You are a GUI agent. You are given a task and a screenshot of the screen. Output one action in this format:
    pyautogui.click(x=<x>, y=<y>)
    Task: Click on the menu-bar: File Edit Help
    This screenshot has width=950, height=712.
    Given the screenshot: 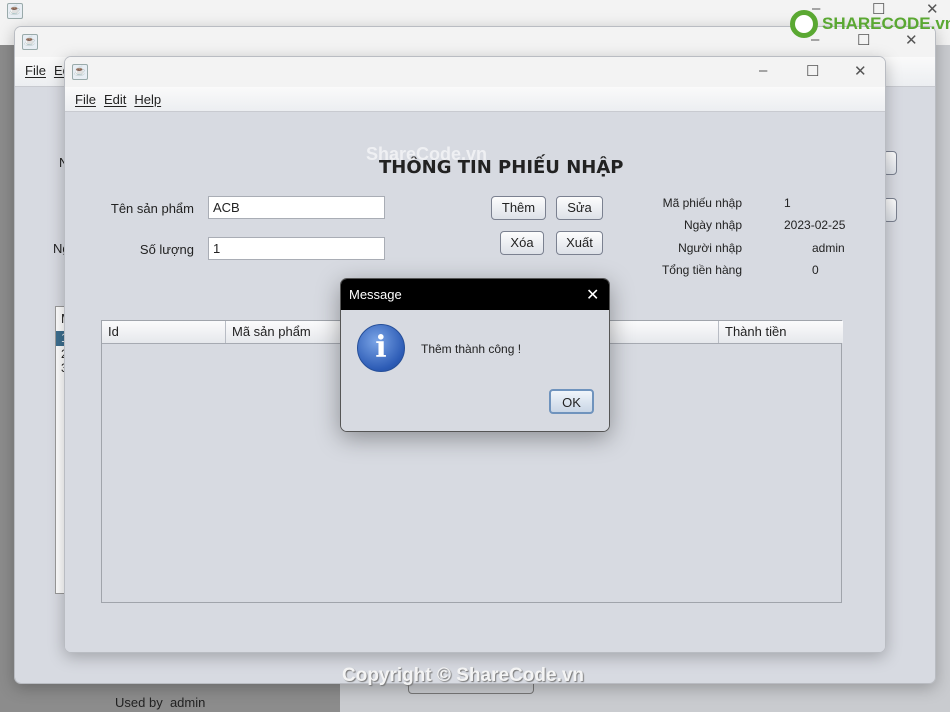 What is the action you would take?
    pyautogui.click(x=475, y=99)
    